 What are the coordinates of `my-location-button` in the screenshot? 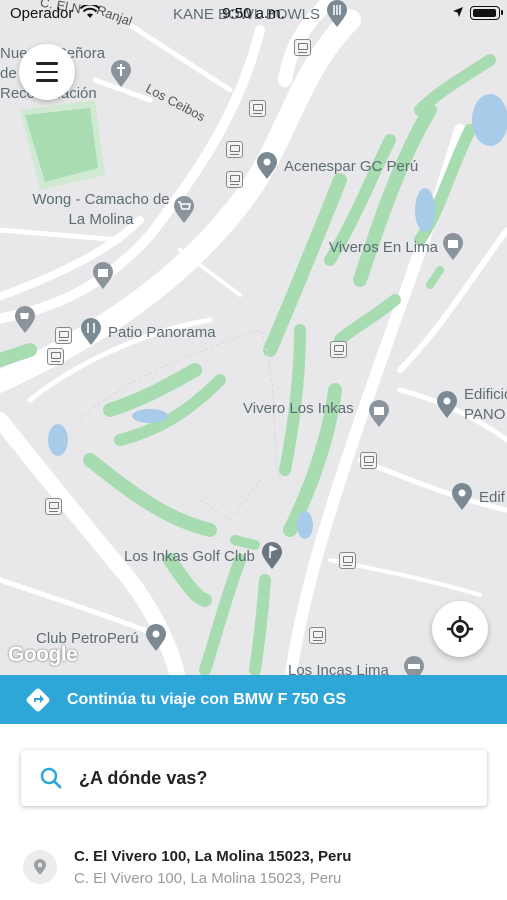 It's located at (460, 629).